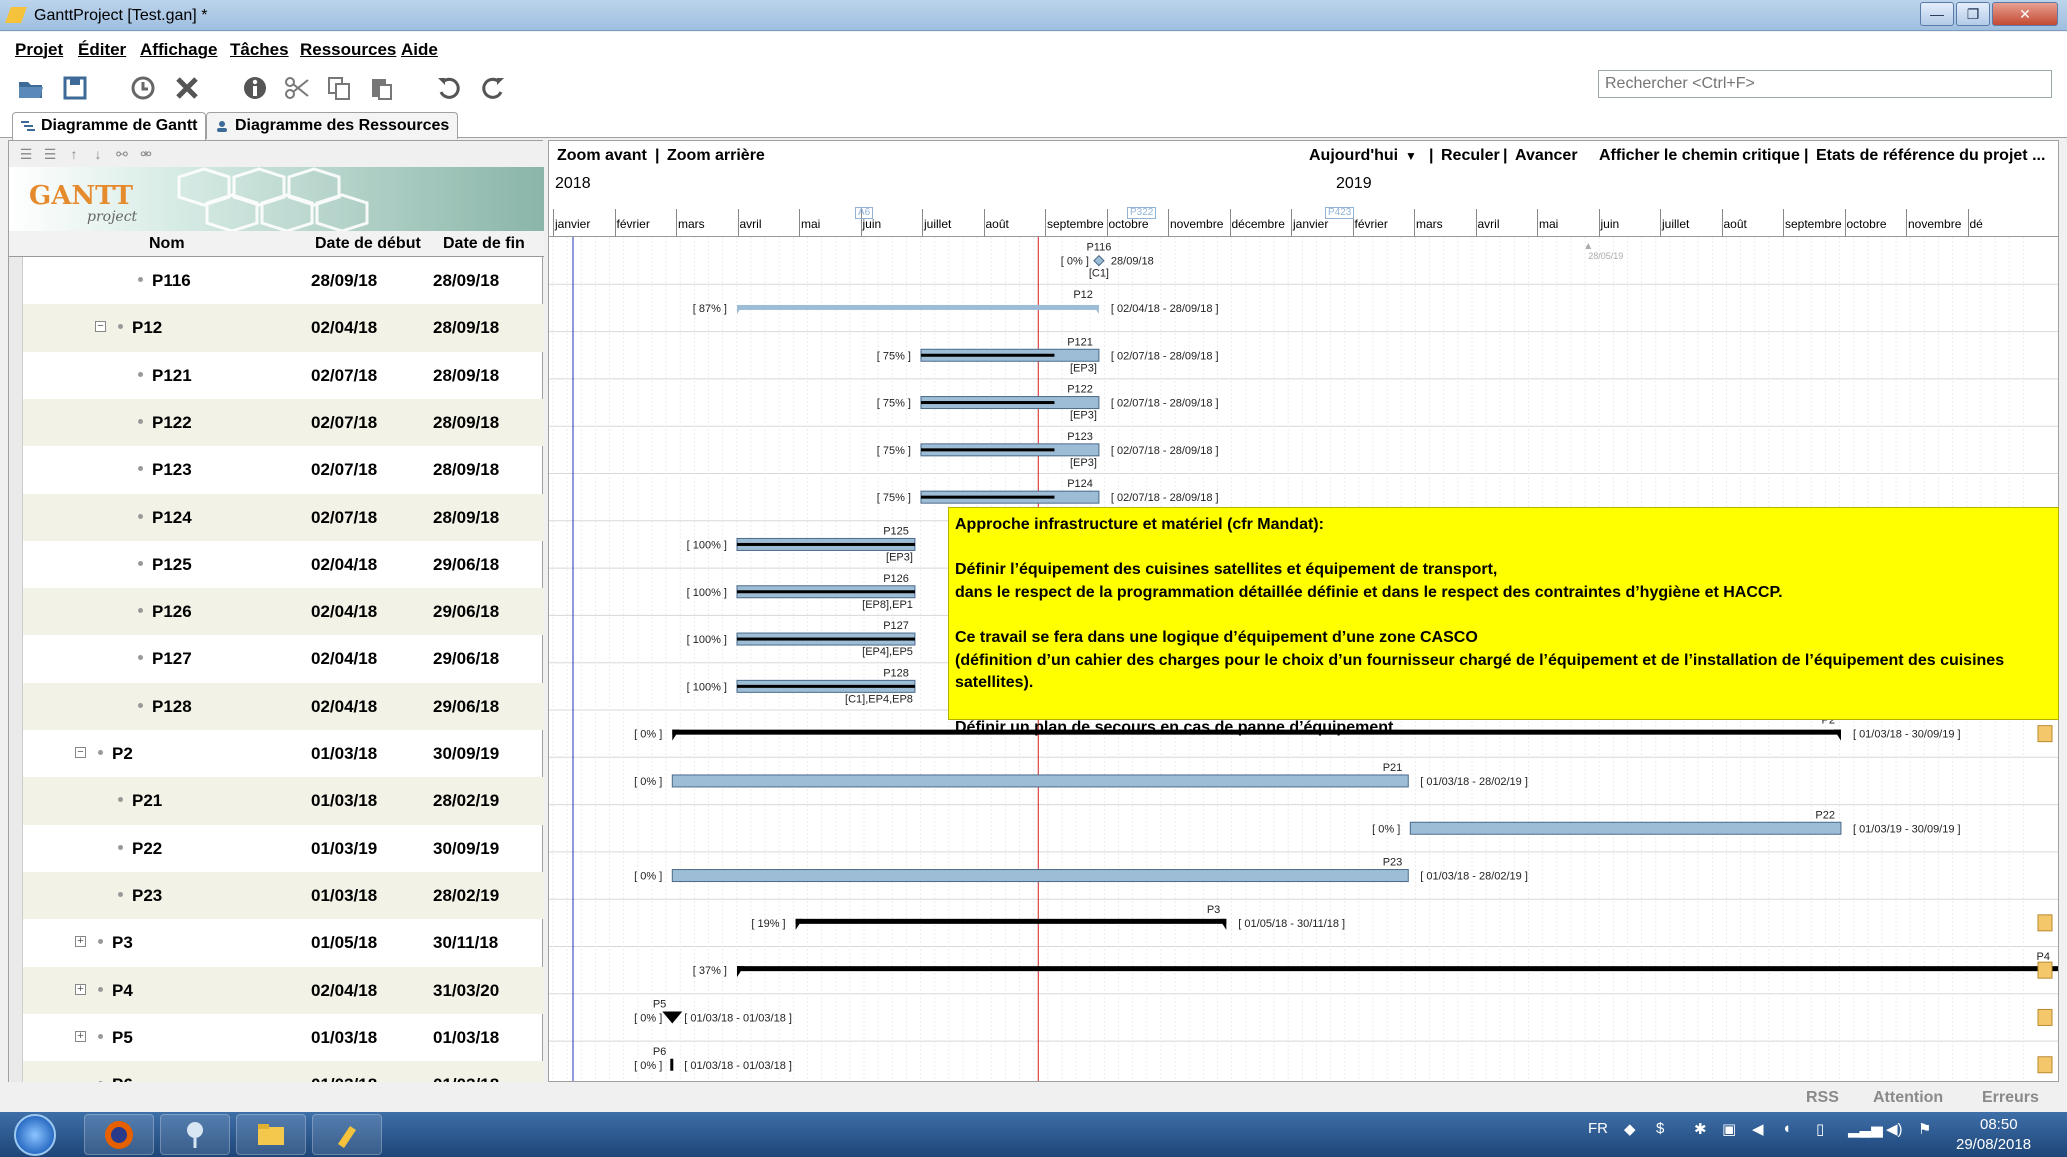  Describe the element at coordinates (297, 88) in the screenshot. I see `cut-icon` at that location.